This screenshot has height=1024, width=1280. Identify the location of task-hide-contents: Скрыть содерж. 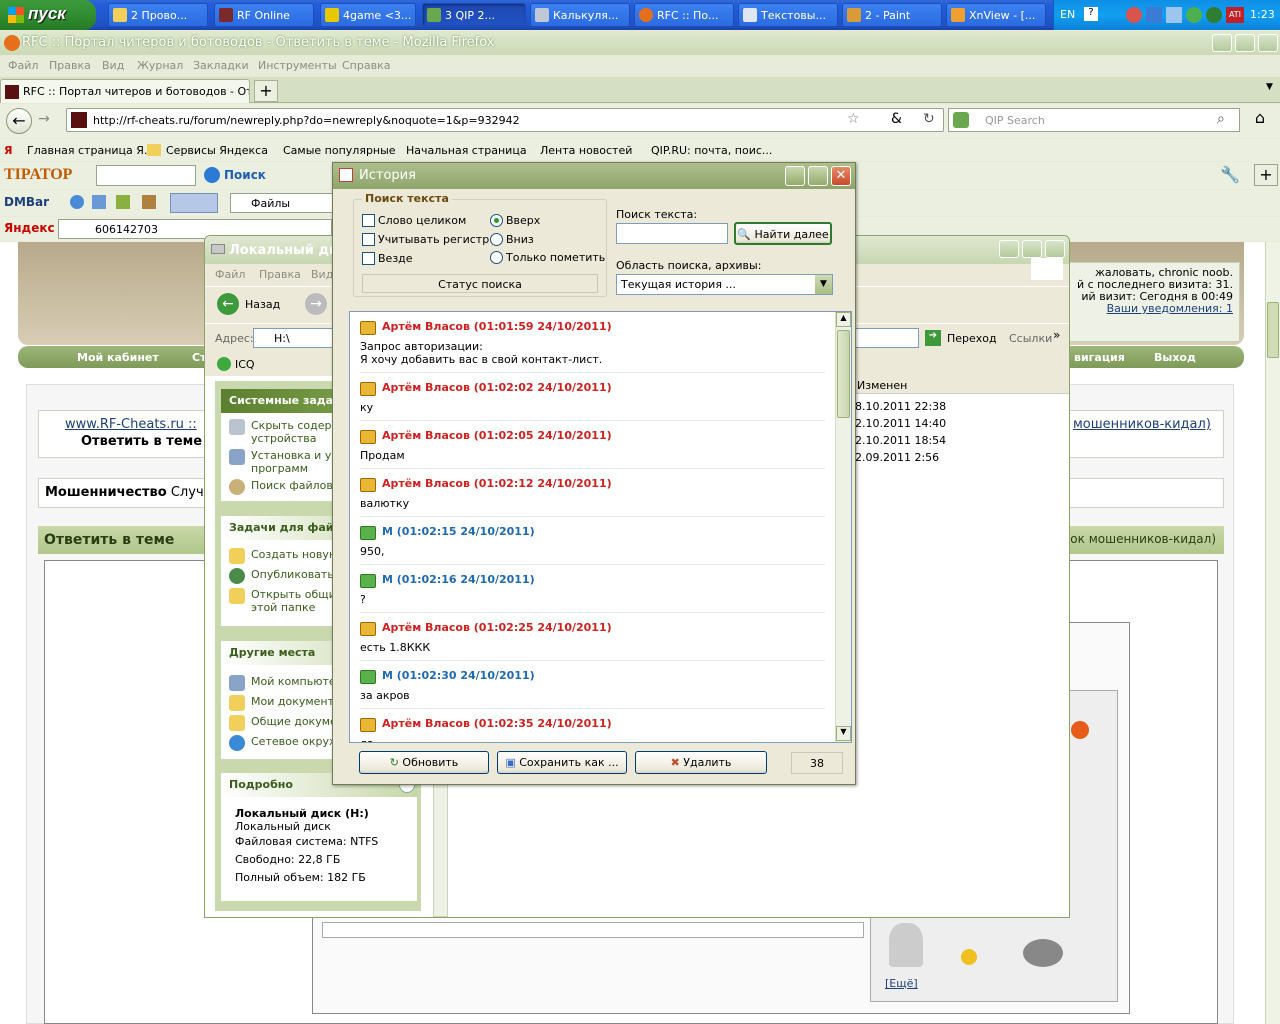
(296, 425).